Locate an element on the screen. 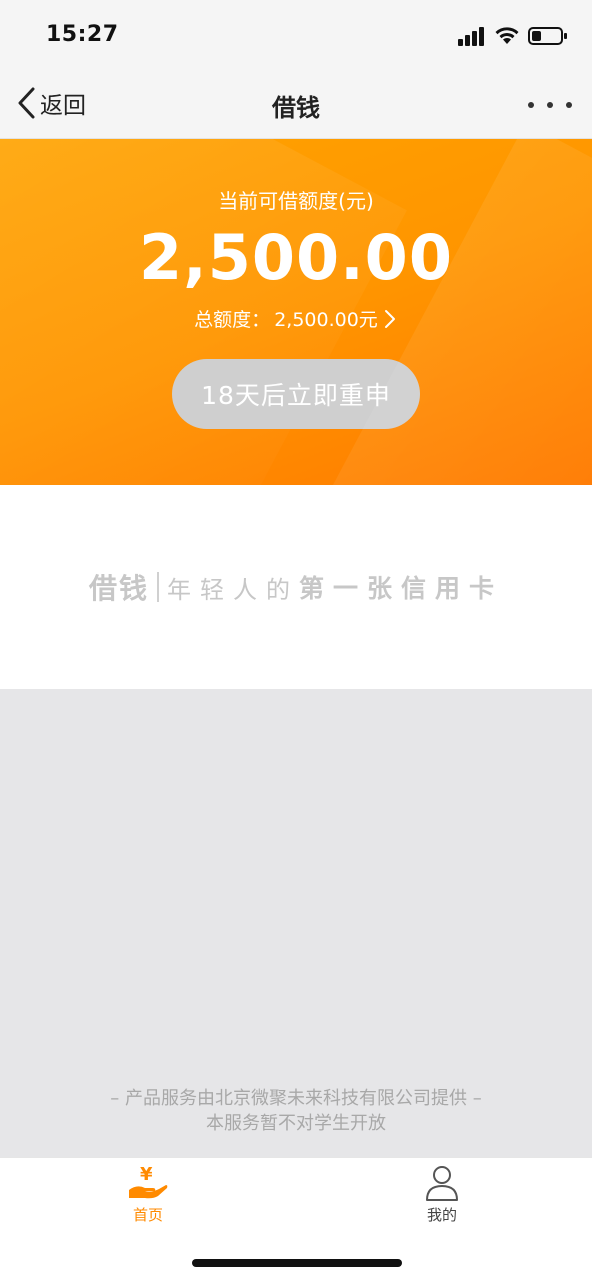 This screenshot has width=592, height=1281. yen-hand-icon: ¥ is located at coordinates (148, 1181).